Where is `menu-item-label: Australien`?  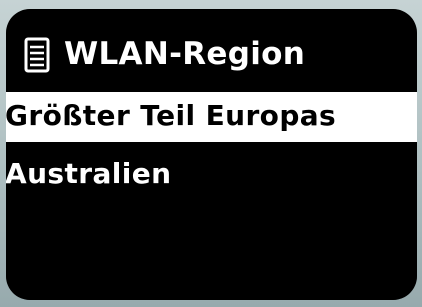 menu-item-label: Australien is located at coordinates (89, 173).